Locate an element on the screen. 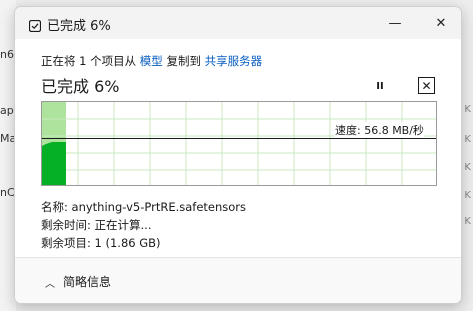 This screenshot has width=473, height=311. speed-line is located at coordinates (239, 138).